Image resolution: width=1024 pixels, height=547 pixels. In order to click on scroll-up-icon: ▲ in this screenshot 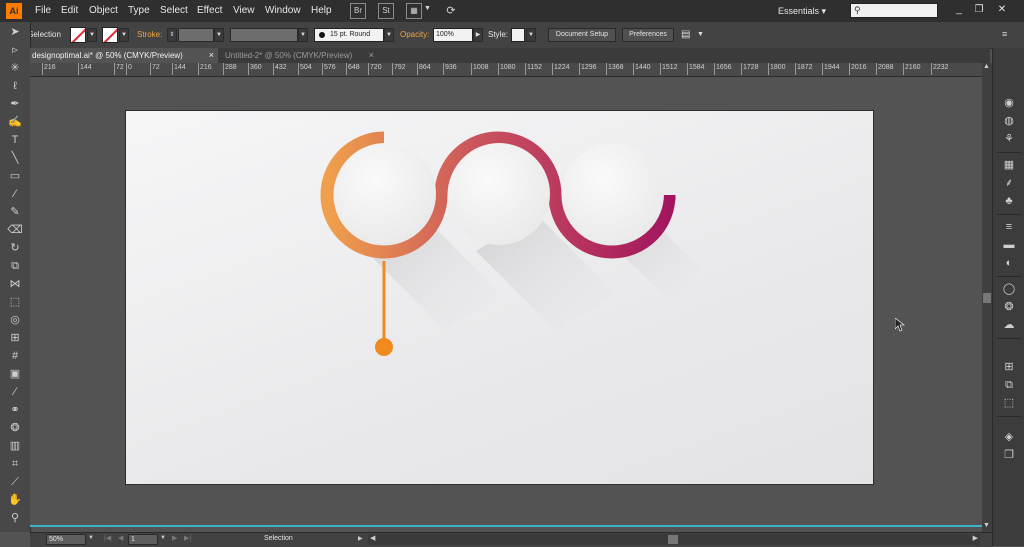, I will do `click(986, 66)`.